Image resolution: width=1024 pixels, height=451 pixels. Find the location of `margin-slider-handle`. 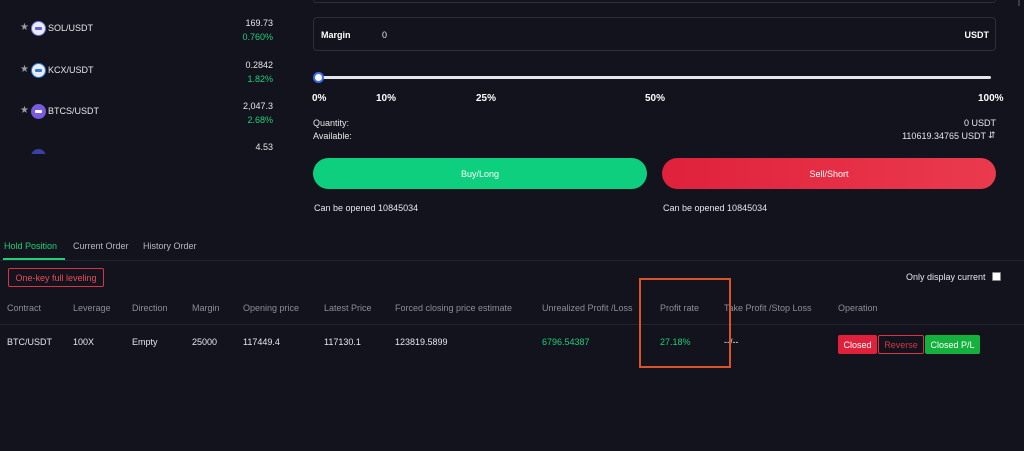

margin-slider-handle is located at coordinates (318, 77).